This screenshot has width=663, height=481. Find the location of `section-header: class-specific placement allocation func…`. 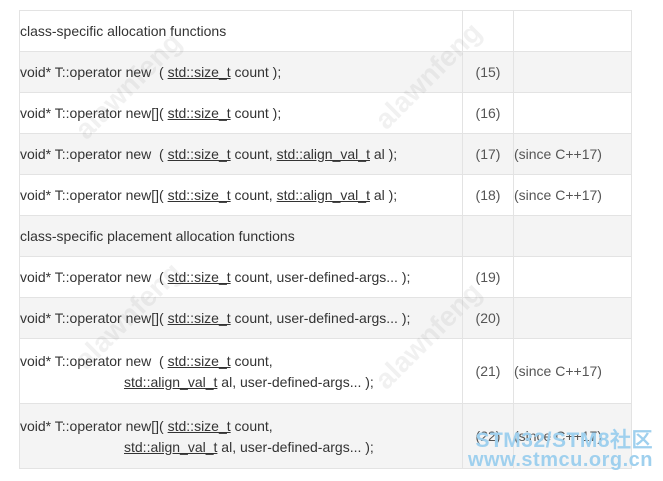

section-header: class-specific placement allocation func… is located at coordinates (241, 236).